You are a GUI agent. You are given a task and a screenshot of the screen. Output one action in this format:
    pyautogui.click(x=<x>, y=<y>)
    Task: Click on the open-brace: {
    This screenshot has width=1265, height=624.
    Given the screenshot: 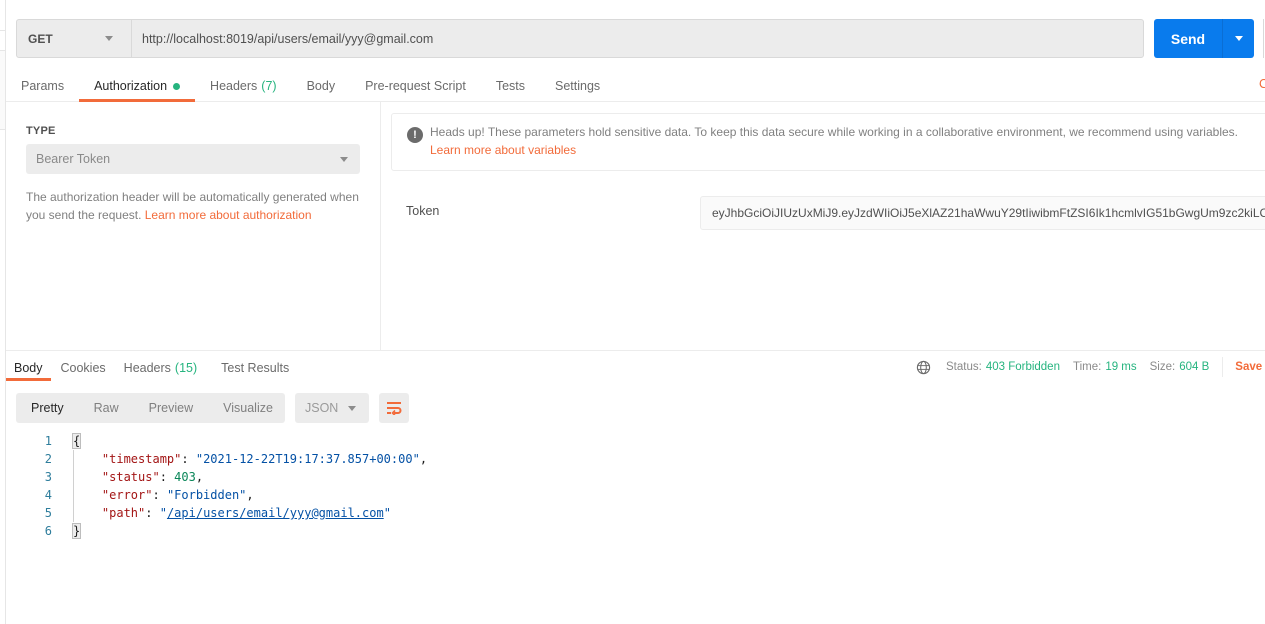 What is the action you would take?
    pyautogui.click(x=76, y=441)
    